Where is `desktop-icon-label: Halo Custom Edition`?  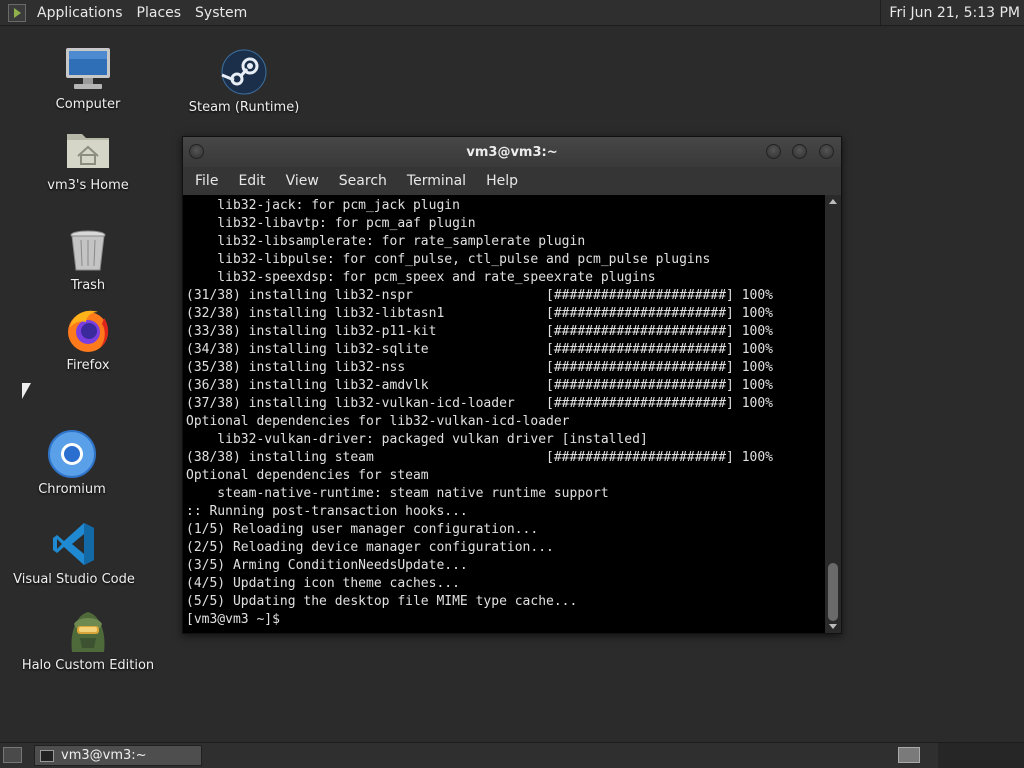
desktop-icon-label: Halo Custom Edition is located at coordinates (88, 665).